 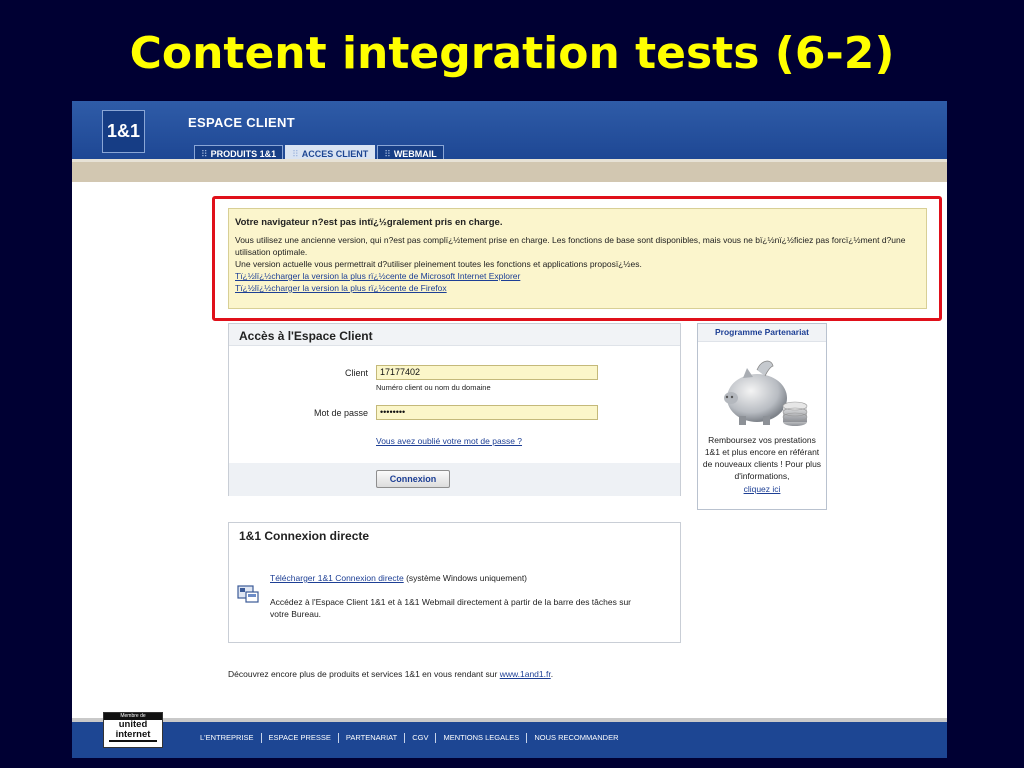 I want to click on desktop-app-icon, so click(x=248, y=594).